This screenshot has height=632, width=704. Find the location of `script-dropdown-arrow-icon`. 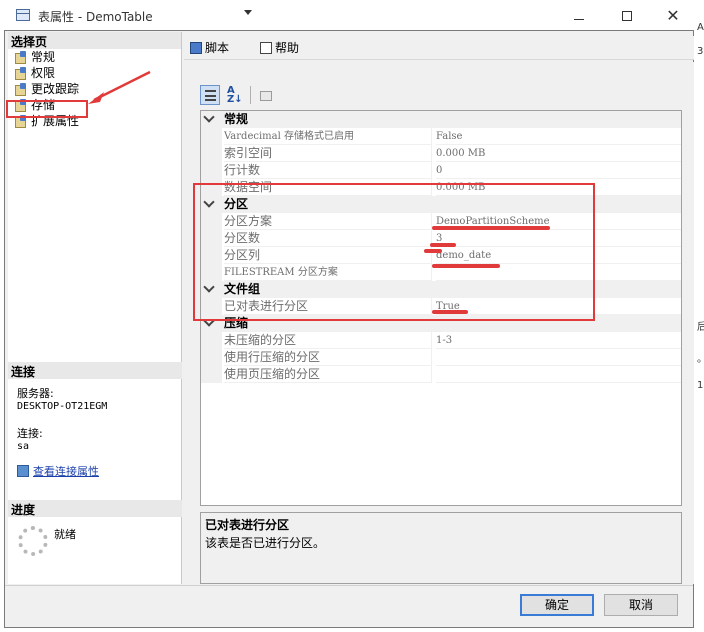

script-dropdown-arrow-icon is located at coordinates (248, 12).